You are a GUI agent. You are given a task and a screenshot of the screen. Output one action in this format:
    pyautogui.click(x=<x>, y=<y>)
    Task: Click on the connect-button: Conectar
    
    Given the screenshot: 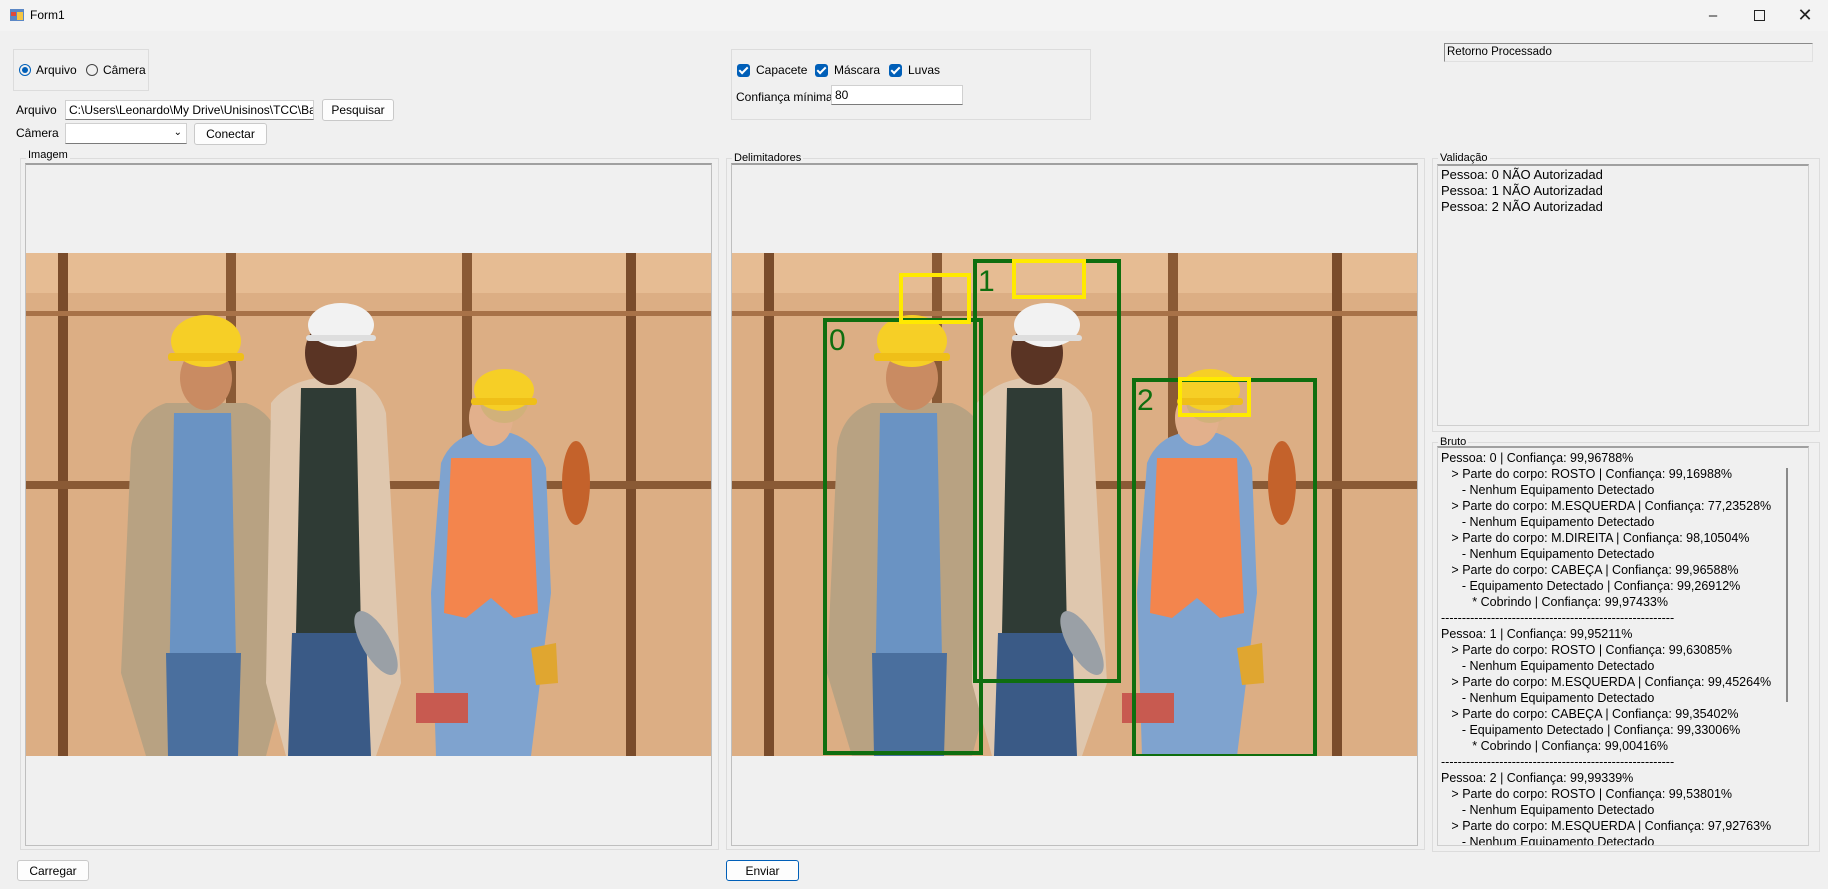 What is the action you would take?
    pyautogui.click(x=230, y=134)
    